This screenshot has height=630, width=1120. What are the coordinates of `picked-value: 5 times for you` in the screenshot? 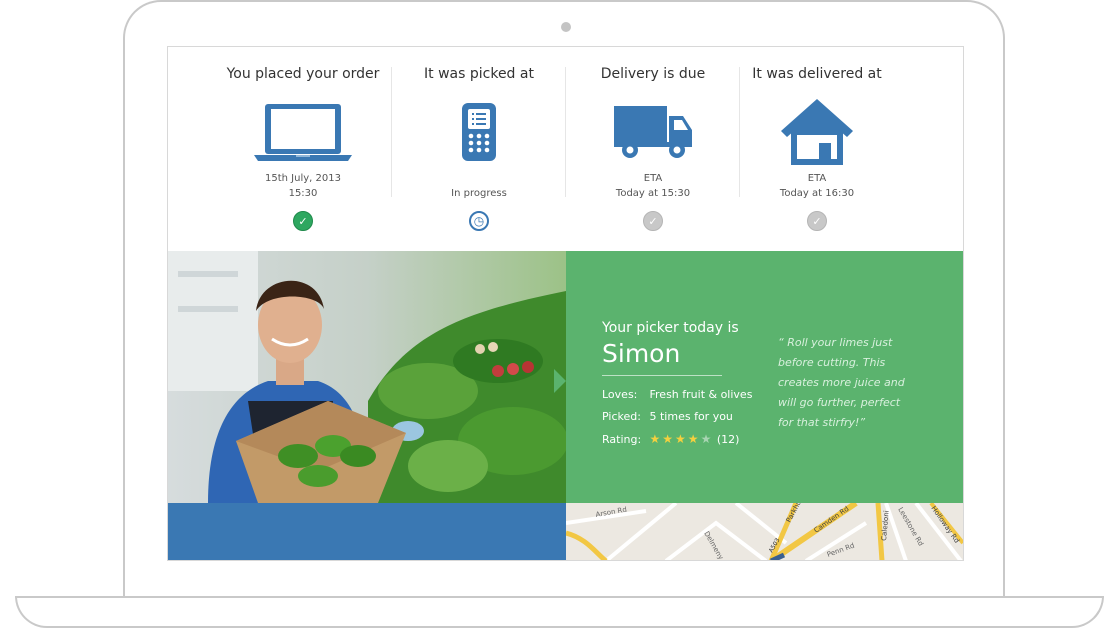 It's located at (691, 416).